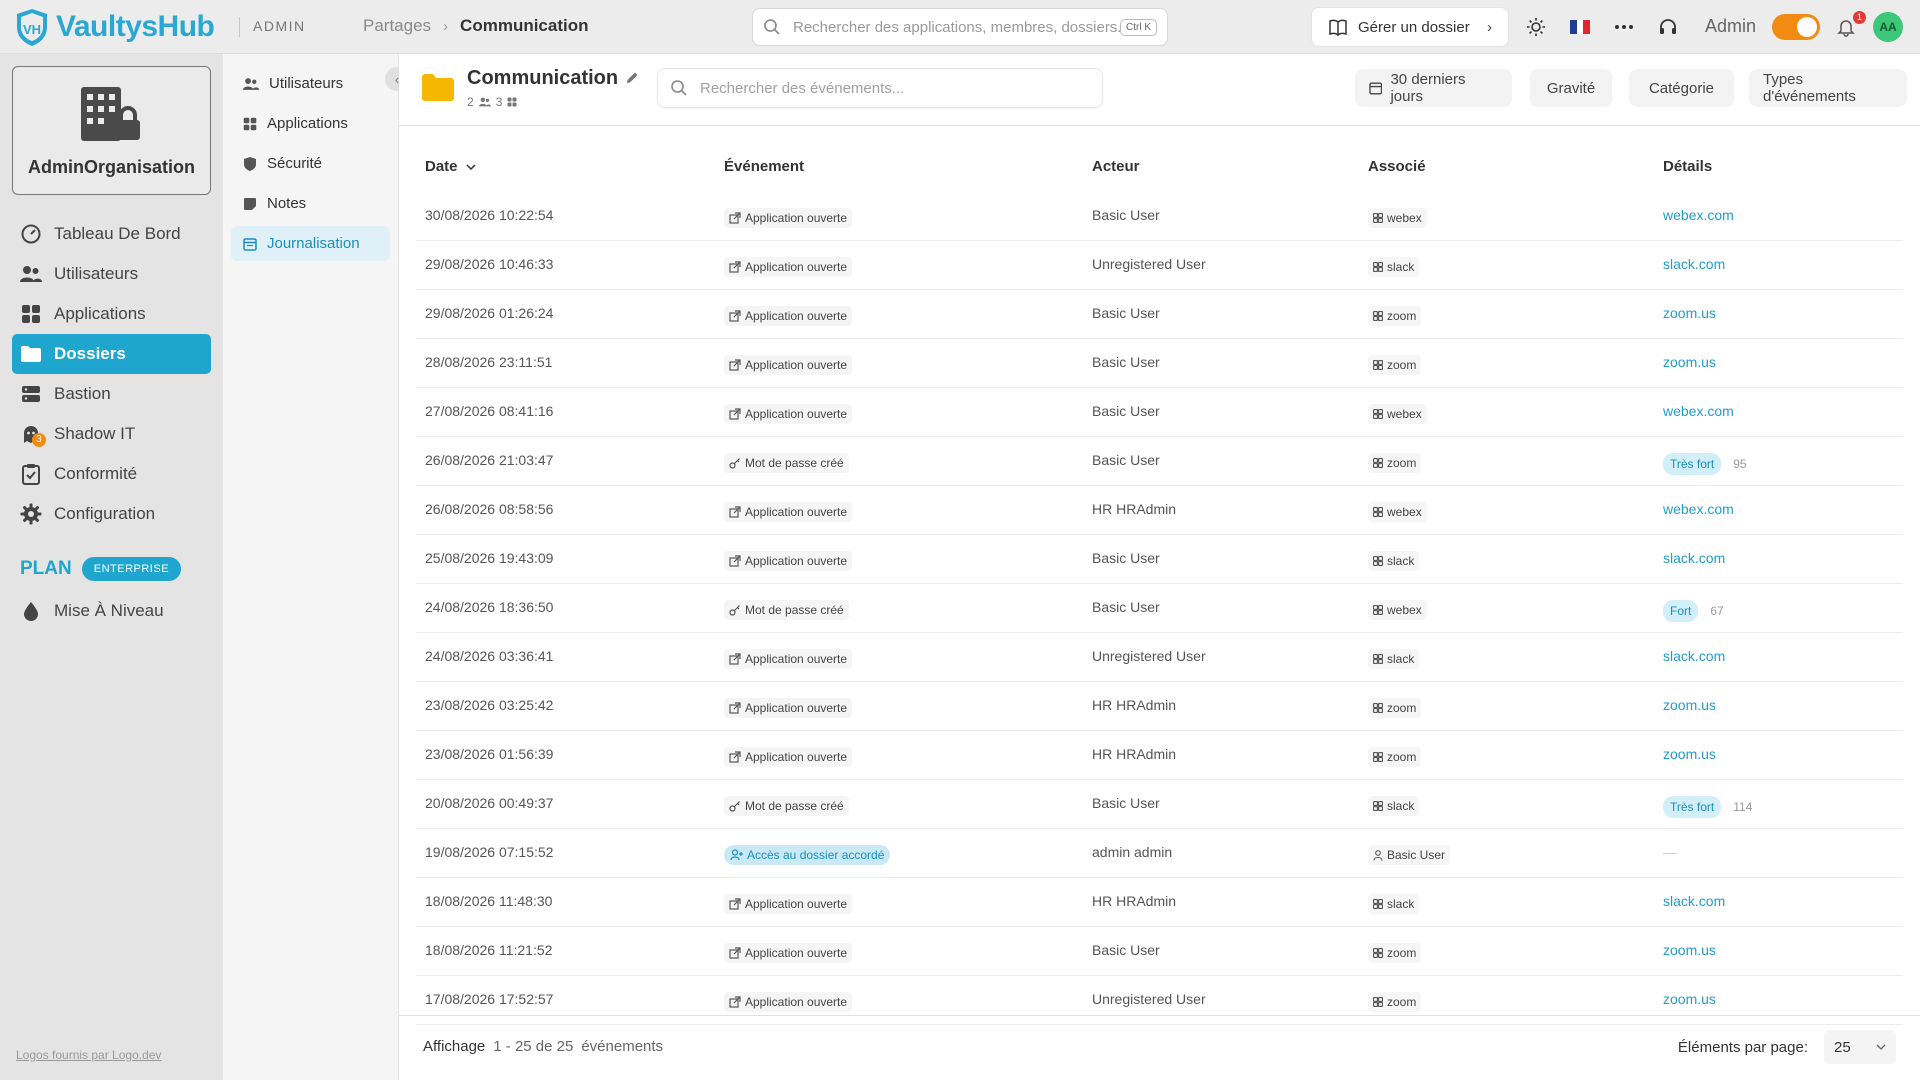  What do you see at coordinates (111, 434) in the screenshot?
I see `nav-shadow-it: 3 Shadow IT` at bounding box center [111, 434].